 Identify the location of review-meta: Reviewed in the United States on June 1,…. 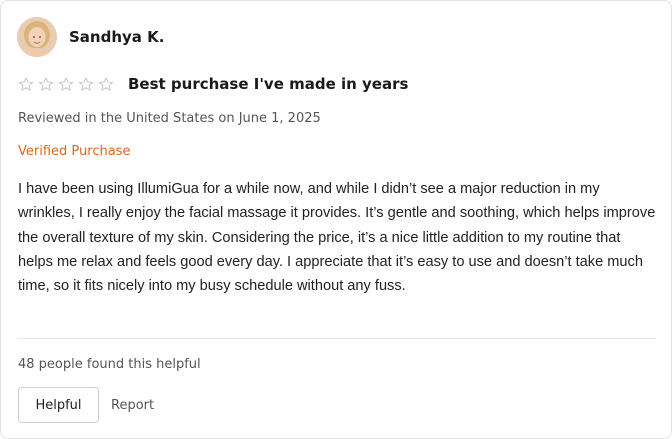
(169, 118).